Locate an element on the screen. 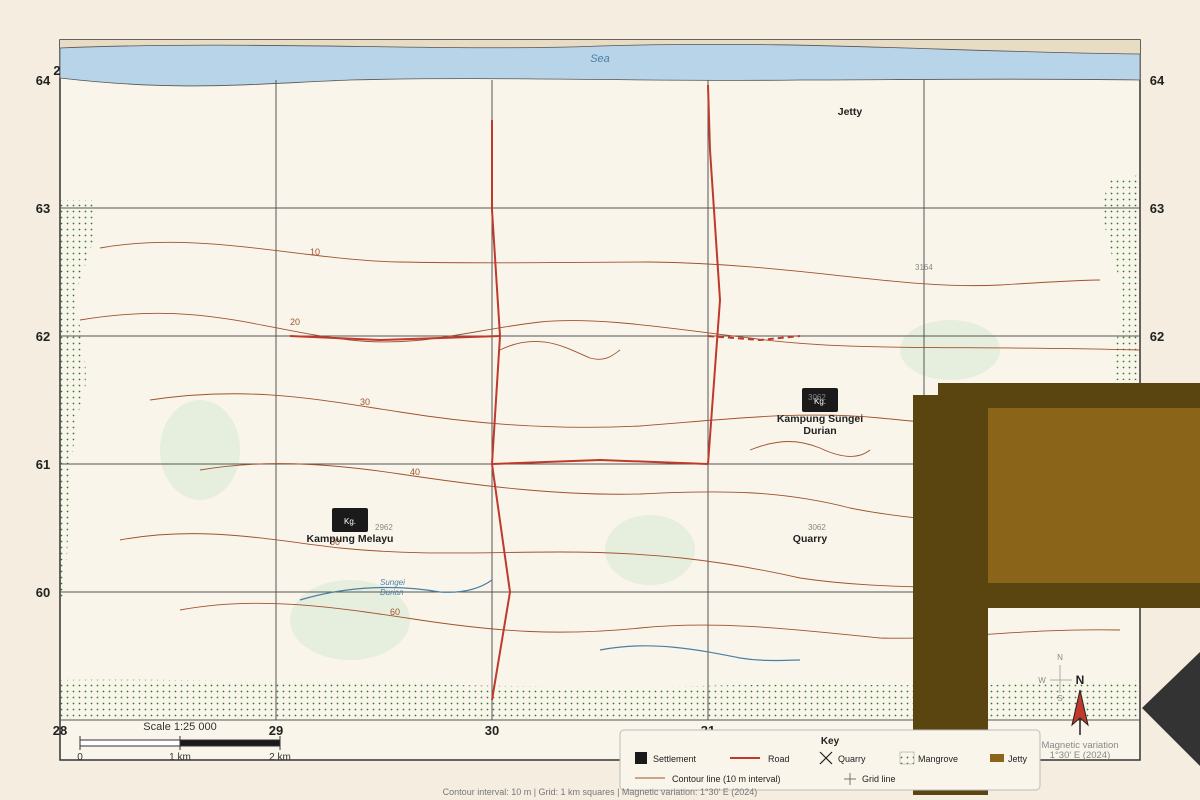 The image size is (1200, 800). key-contour-label: Contour line (10 m interval) is located at coordinates (726, 779).